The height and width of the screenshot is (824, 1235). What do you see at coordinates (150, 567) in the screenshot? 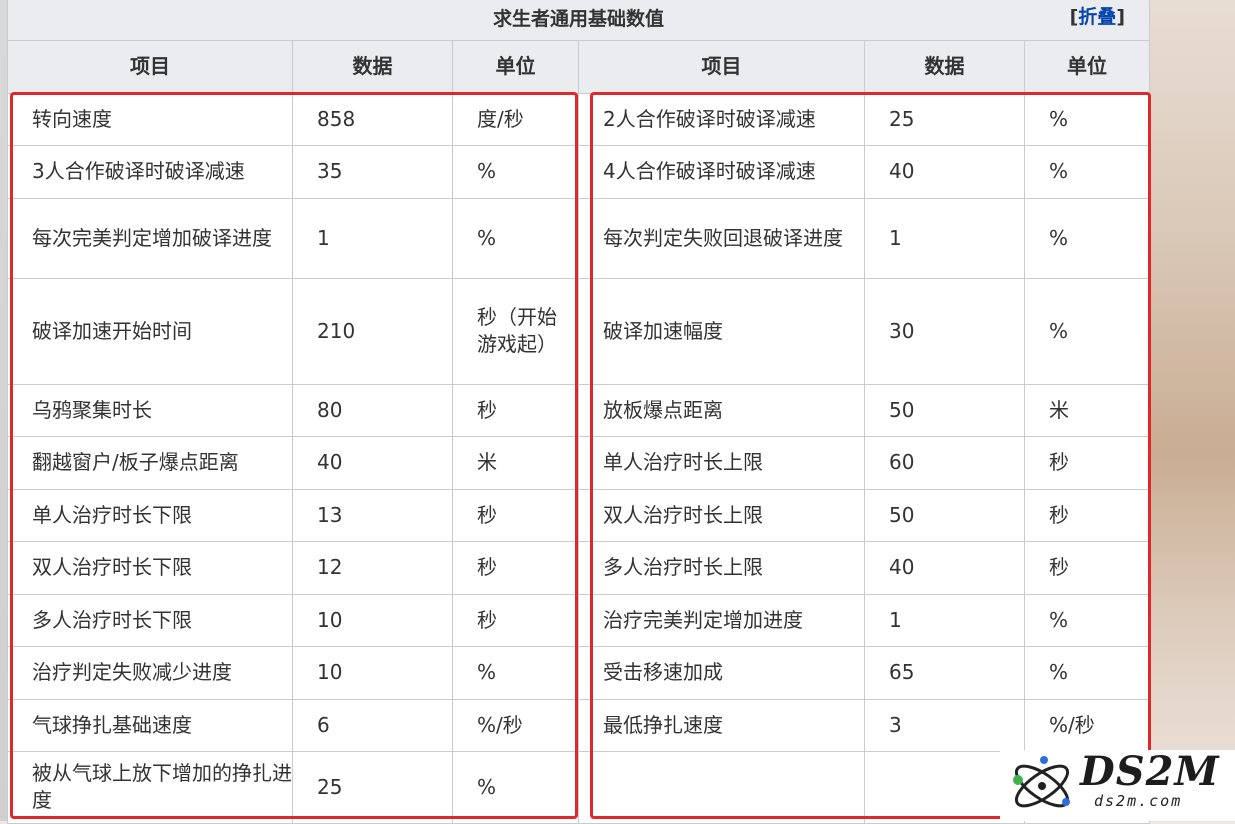
I see `cell-item: 双人治疗时长下限` at bounding box center [150, 567].